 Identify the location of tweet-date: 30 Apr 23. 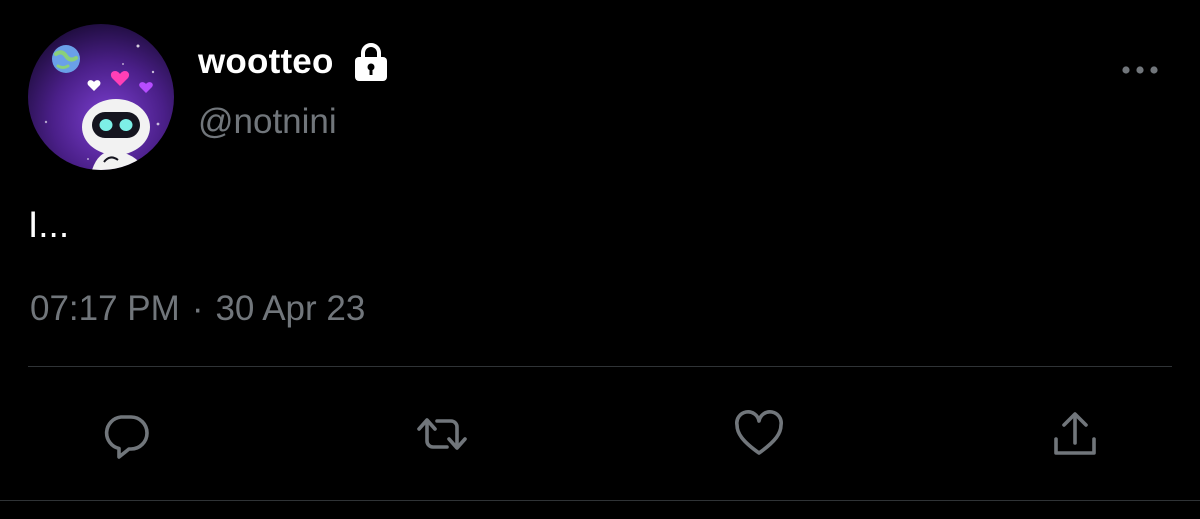
(290, 309).